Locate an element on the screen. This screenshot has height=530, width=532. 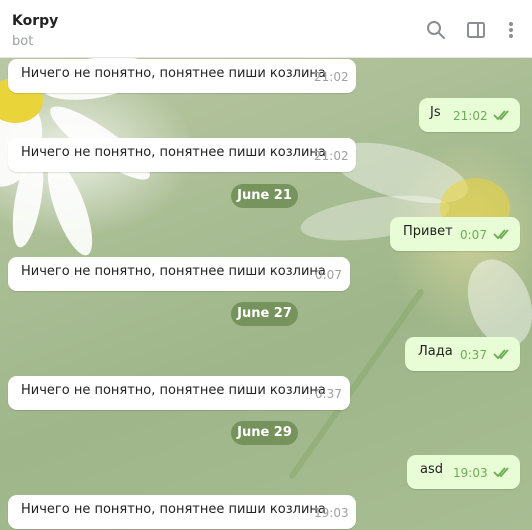
message-text: asd is located at coordinates (431, 469).